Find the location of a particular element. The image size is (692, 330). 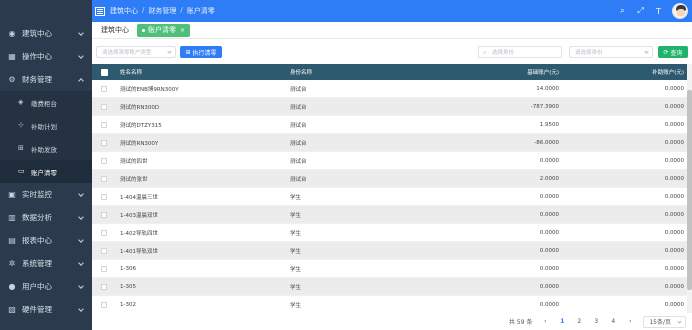

scrollbar-thumb is located at coordinates (689, 190).